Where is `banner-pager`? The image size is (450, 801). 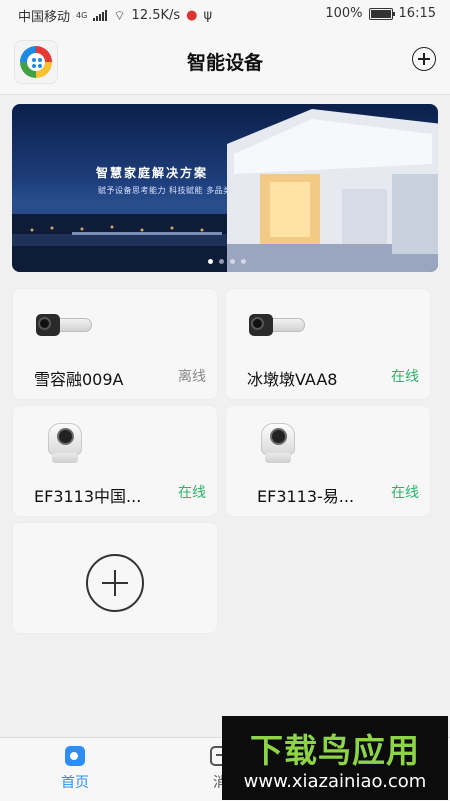 banner-pager is located at coordinates (227, 261).